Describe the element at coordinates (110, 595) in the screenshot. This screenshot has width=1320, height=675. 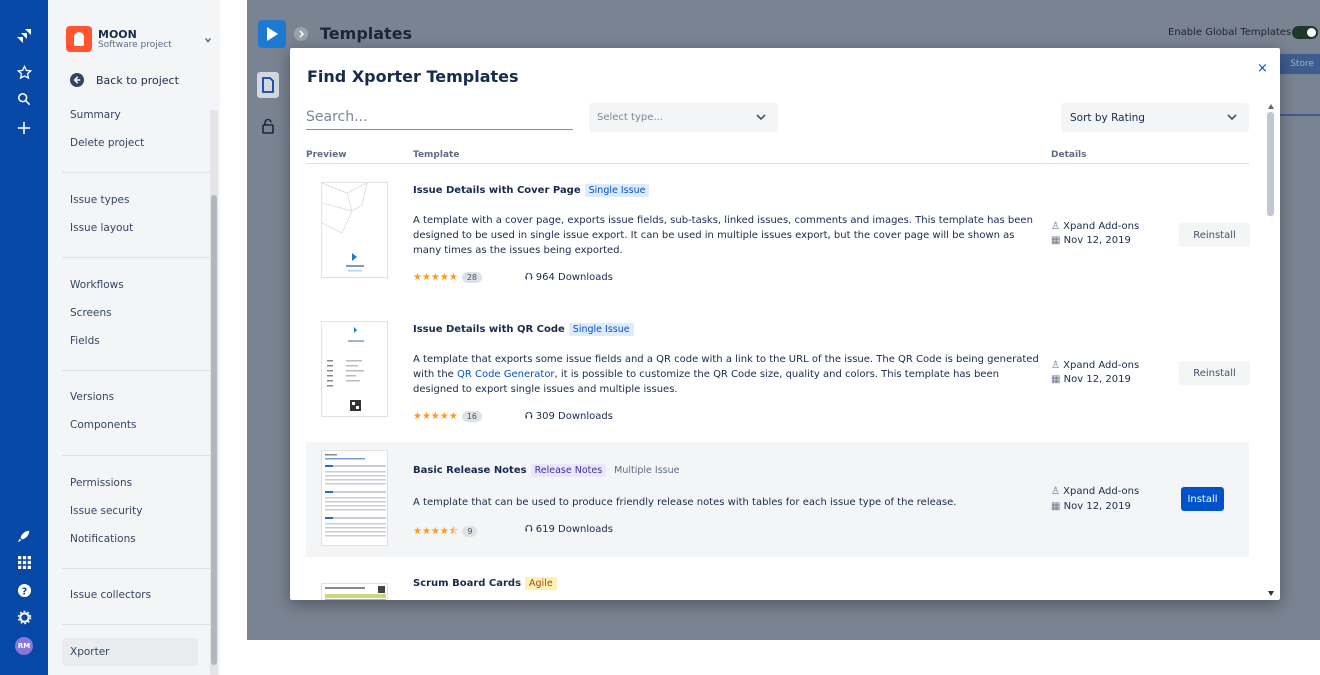
I see `sidebar-item-issue-collectors: Issue collectors` at that location.